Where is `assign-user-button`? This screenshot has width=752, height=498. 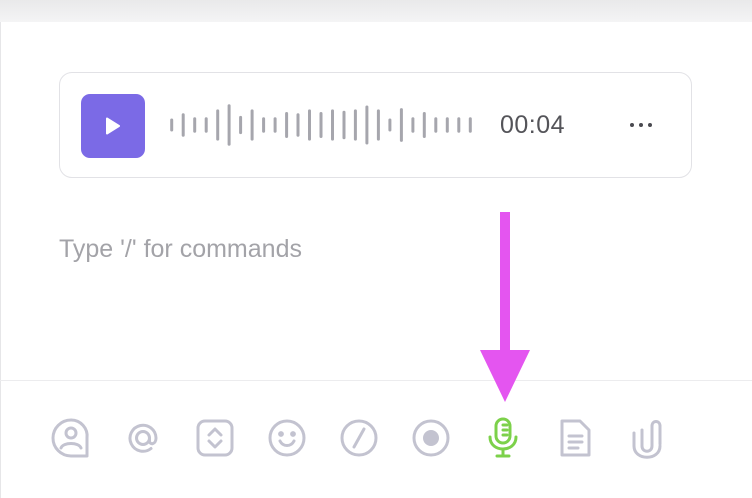
assign-user-button is located at coordinates (71, 438).